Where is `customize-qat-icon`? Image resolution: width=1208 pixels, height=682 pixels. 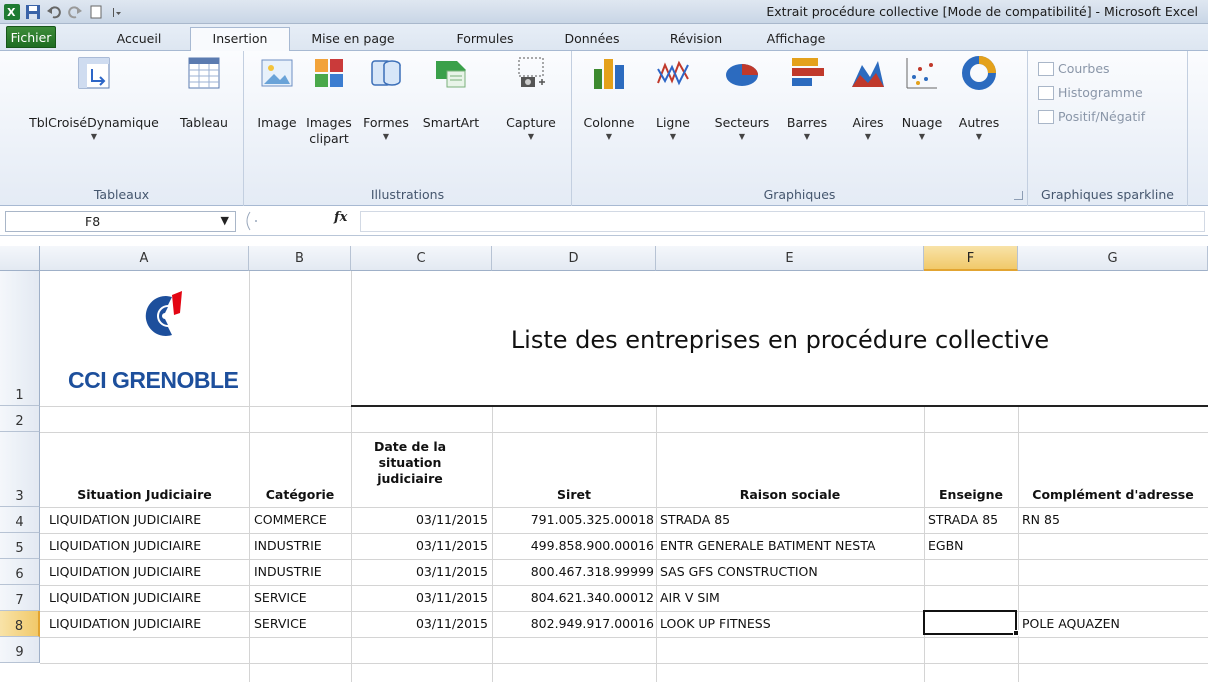
customize-qat-icon is located at coordinates (117, 12).